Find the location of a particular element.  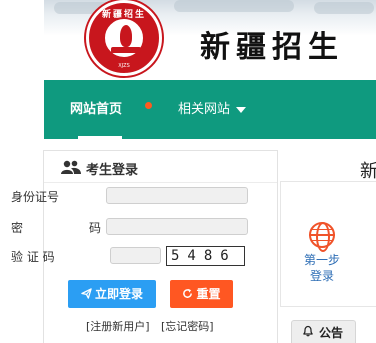

section-heading: 新 is located at coordinates (368, 171).